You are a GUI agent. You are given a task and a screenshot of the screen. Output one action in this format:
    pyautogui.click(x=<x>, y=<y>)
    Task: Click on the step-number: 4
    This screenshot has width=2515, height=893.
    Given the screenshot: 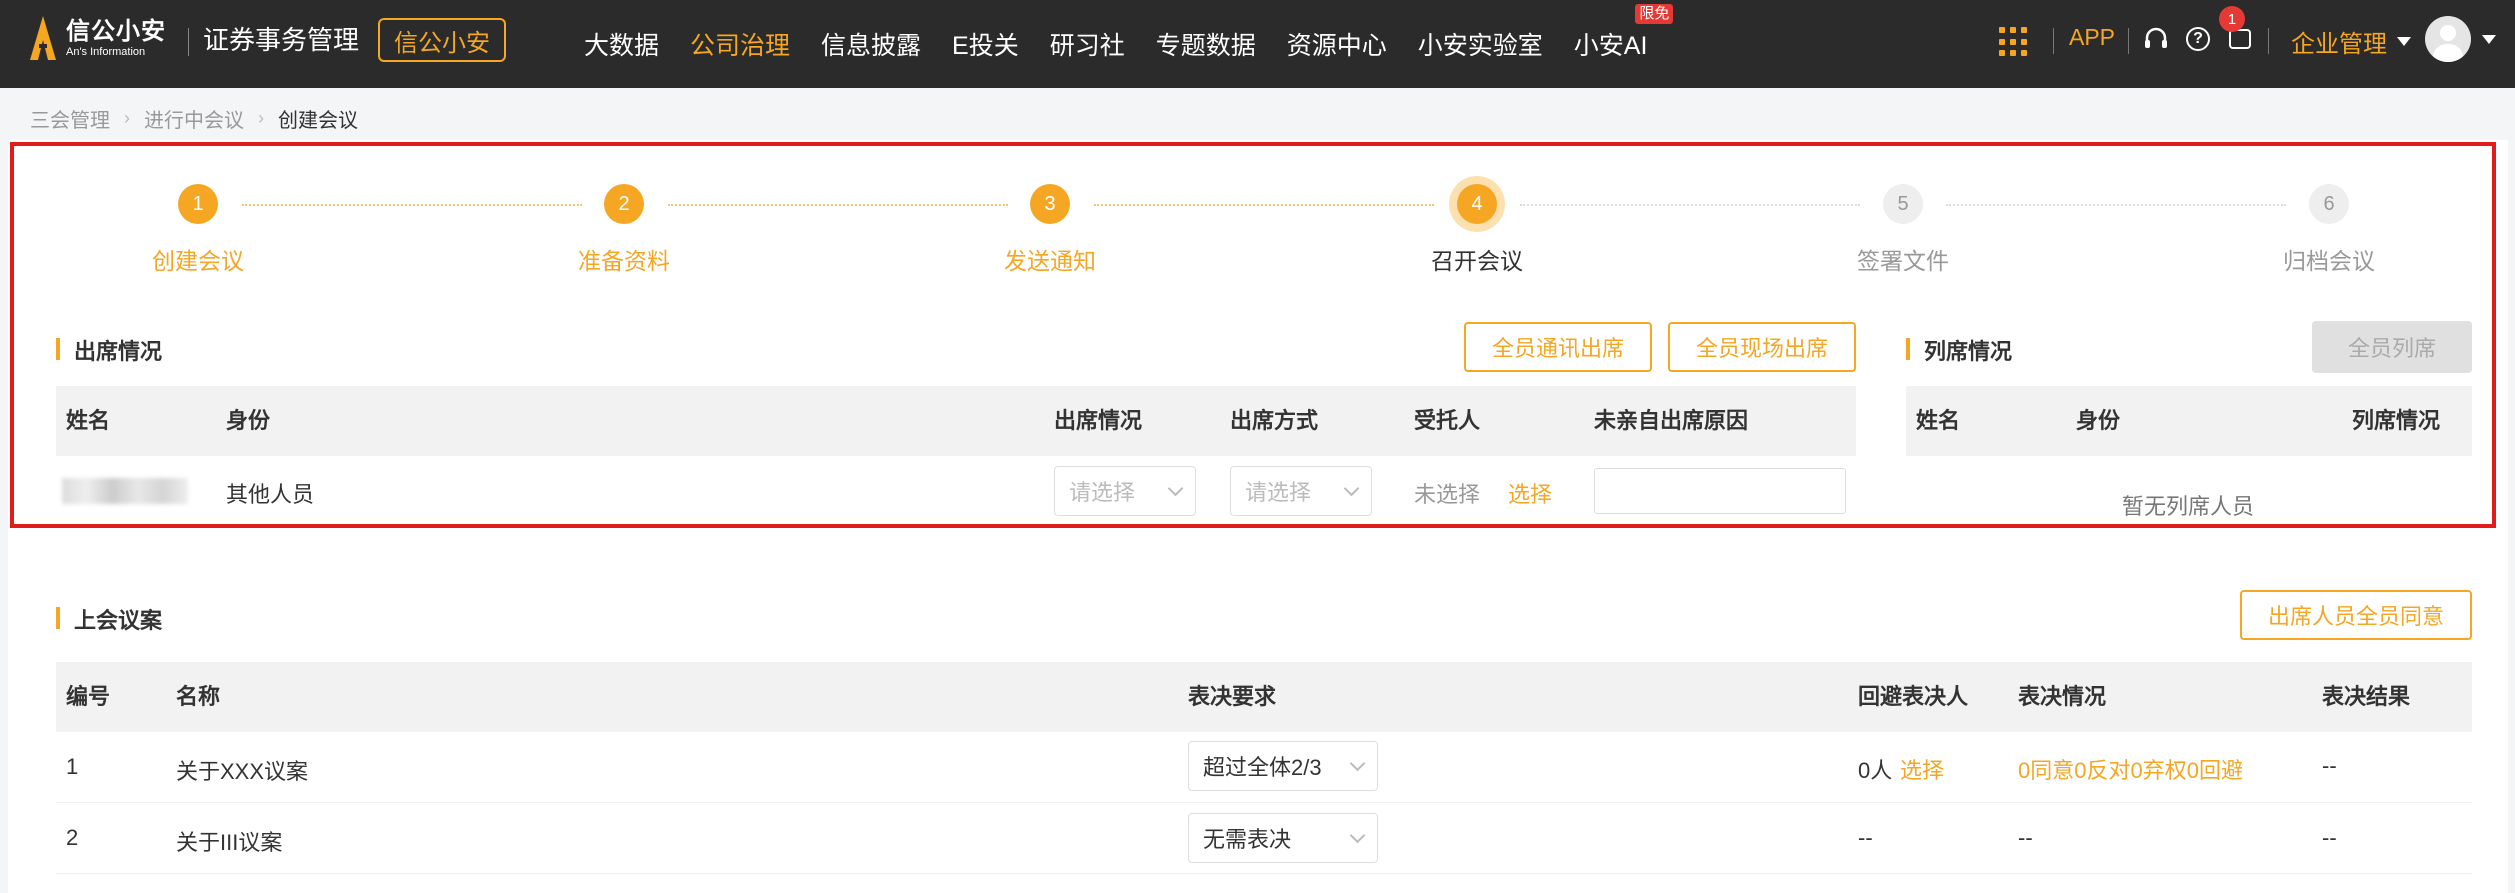 What is the action you would take?
    pyautogui.click(x=1477, y=204)
    